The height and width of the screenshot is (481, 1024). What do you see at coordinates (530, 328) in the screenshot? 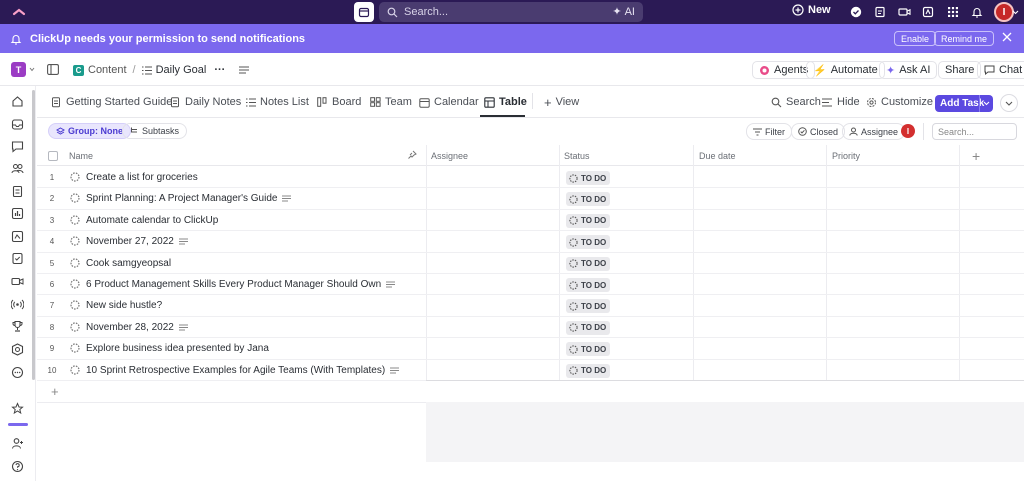
I see `table-row: 8 November 28, 2022 TO DO` at bounding box center [530, 328].